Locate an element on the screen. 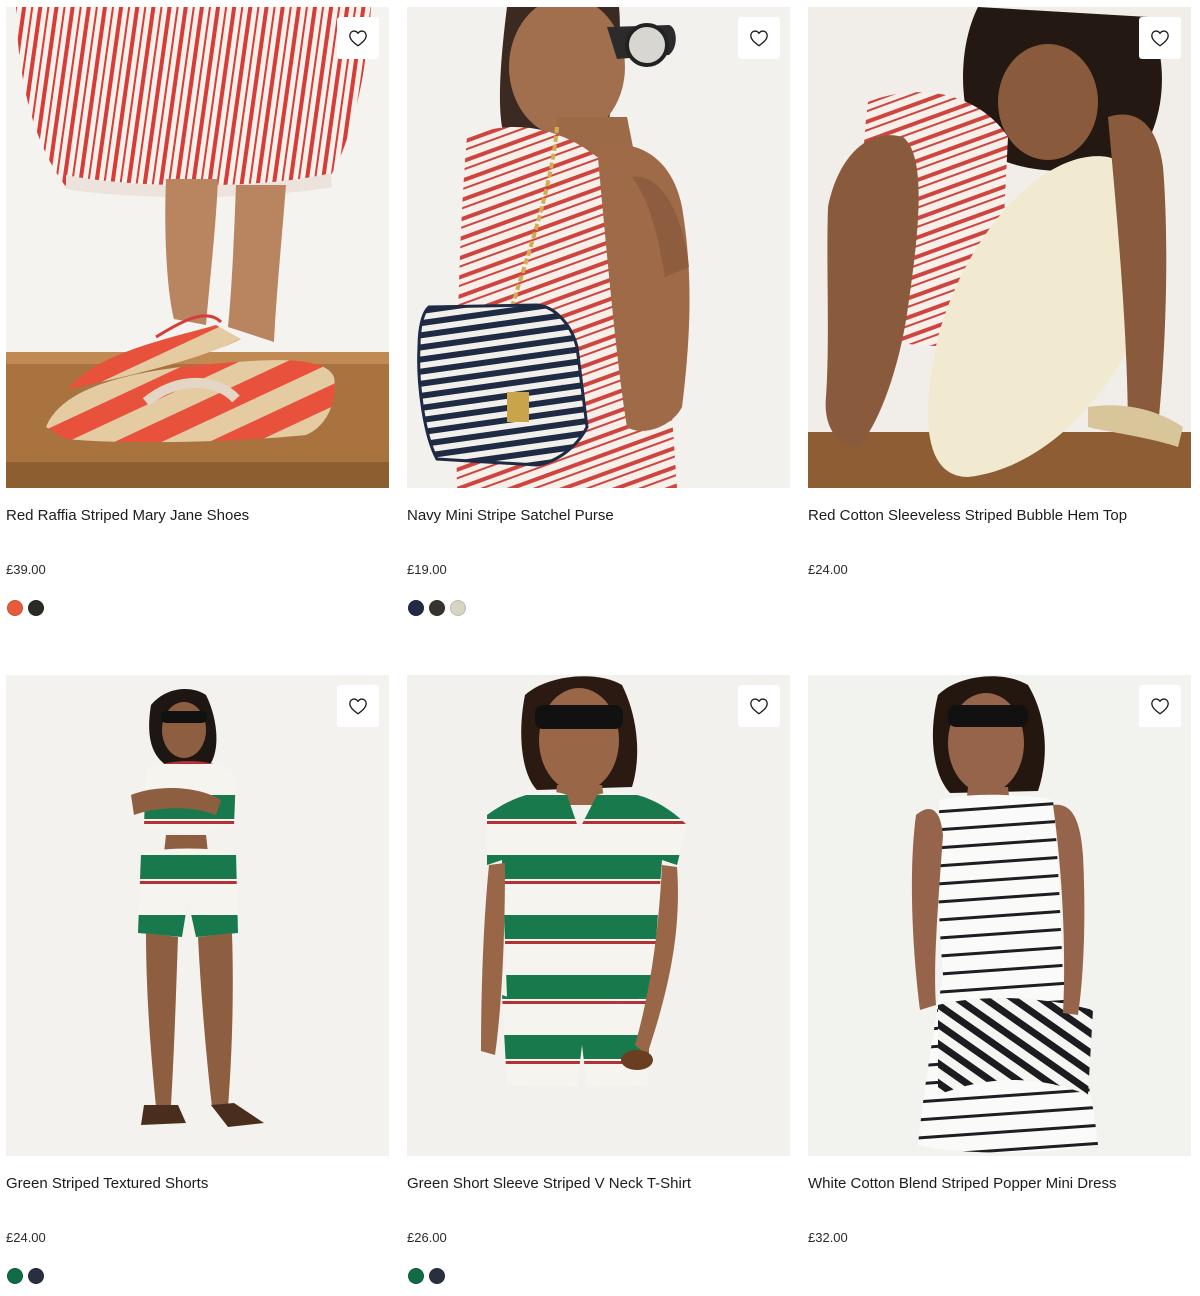 This screenshot has height=1296, width=1200. product-price: £19.00 is located at coordinates (427, 569).